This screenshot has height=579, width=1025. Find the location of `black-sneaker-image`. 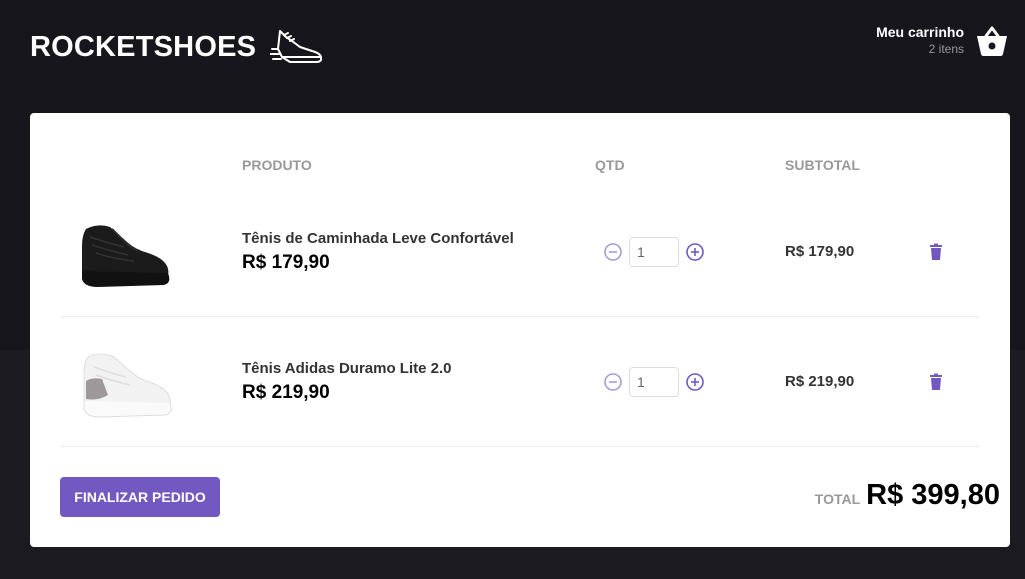

black-sneaker-image is located at coordinates (126, 255).